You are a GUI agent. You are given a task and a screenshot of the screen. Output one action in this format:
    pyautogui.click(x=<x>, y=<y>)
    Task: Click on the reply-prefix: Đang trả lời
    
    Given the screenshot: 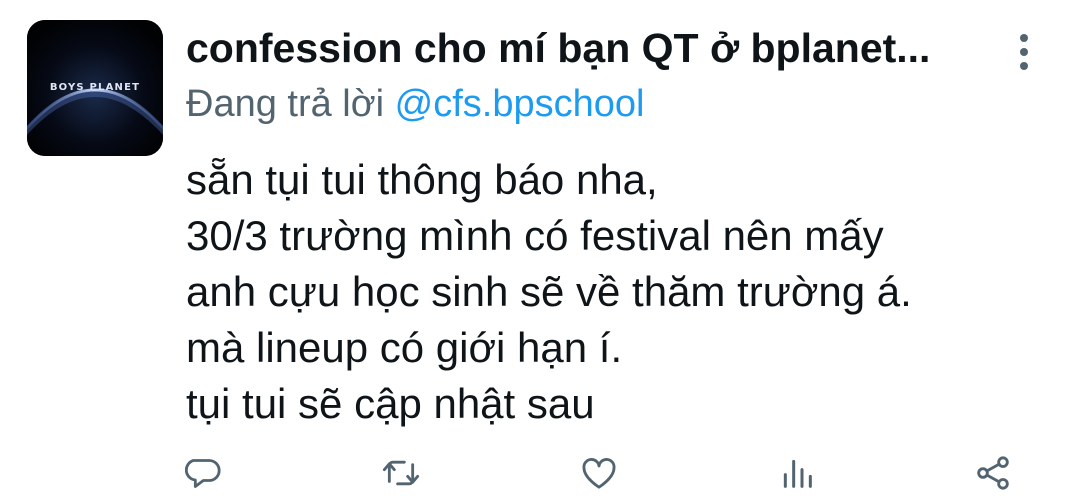 What is the action you would take?
    pyautogui.click(x=285, y=104)
    